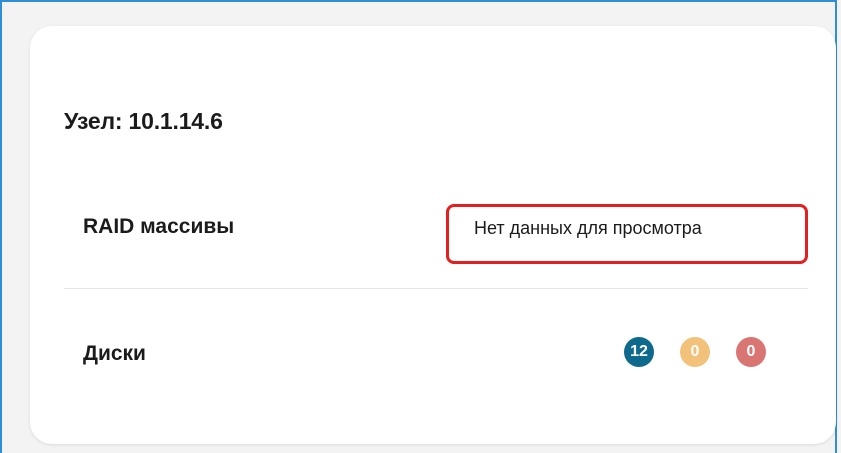 Image resolution: width=841 pixels, height=453 pixels. What do you see at coordinates (143, 121) in the screenshot?
I see `node-title: Узел: 10.1.14.6` at bounding box center [143, 121].